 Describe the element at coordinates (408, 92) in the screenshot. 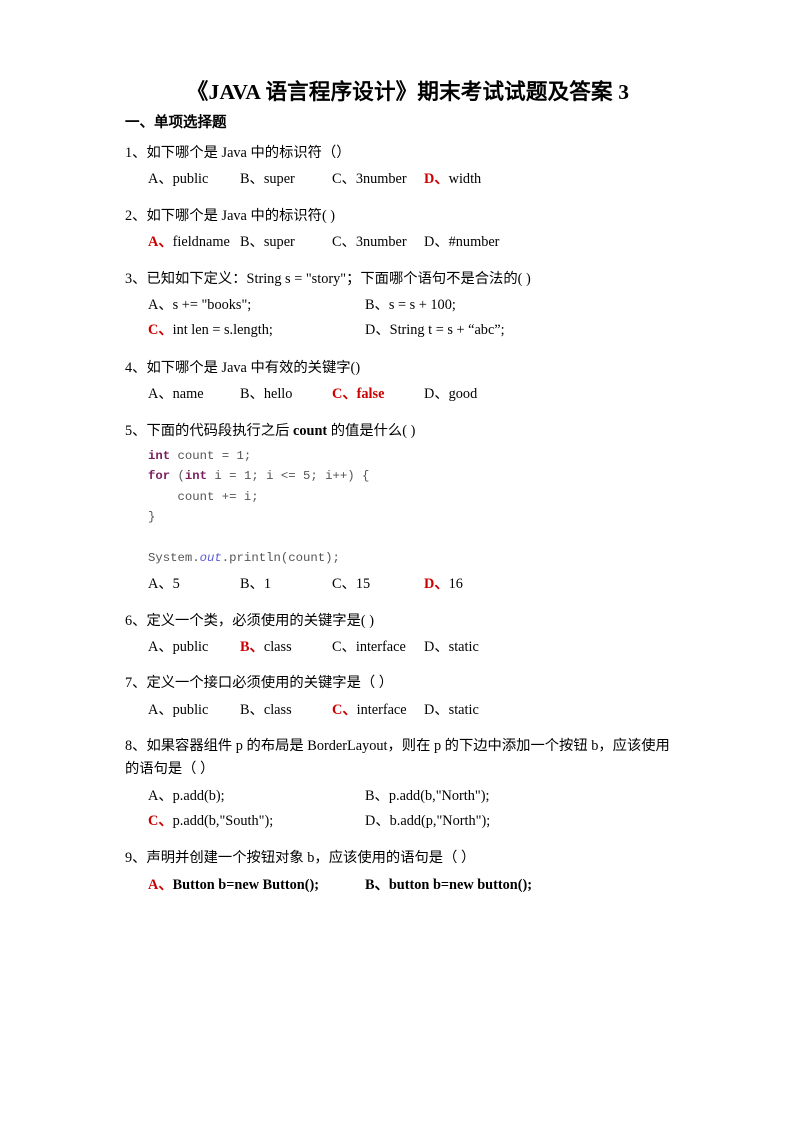

I see `page-title: 《JAVA 语言程序设计》期末考试试题及答案 3` at that location.